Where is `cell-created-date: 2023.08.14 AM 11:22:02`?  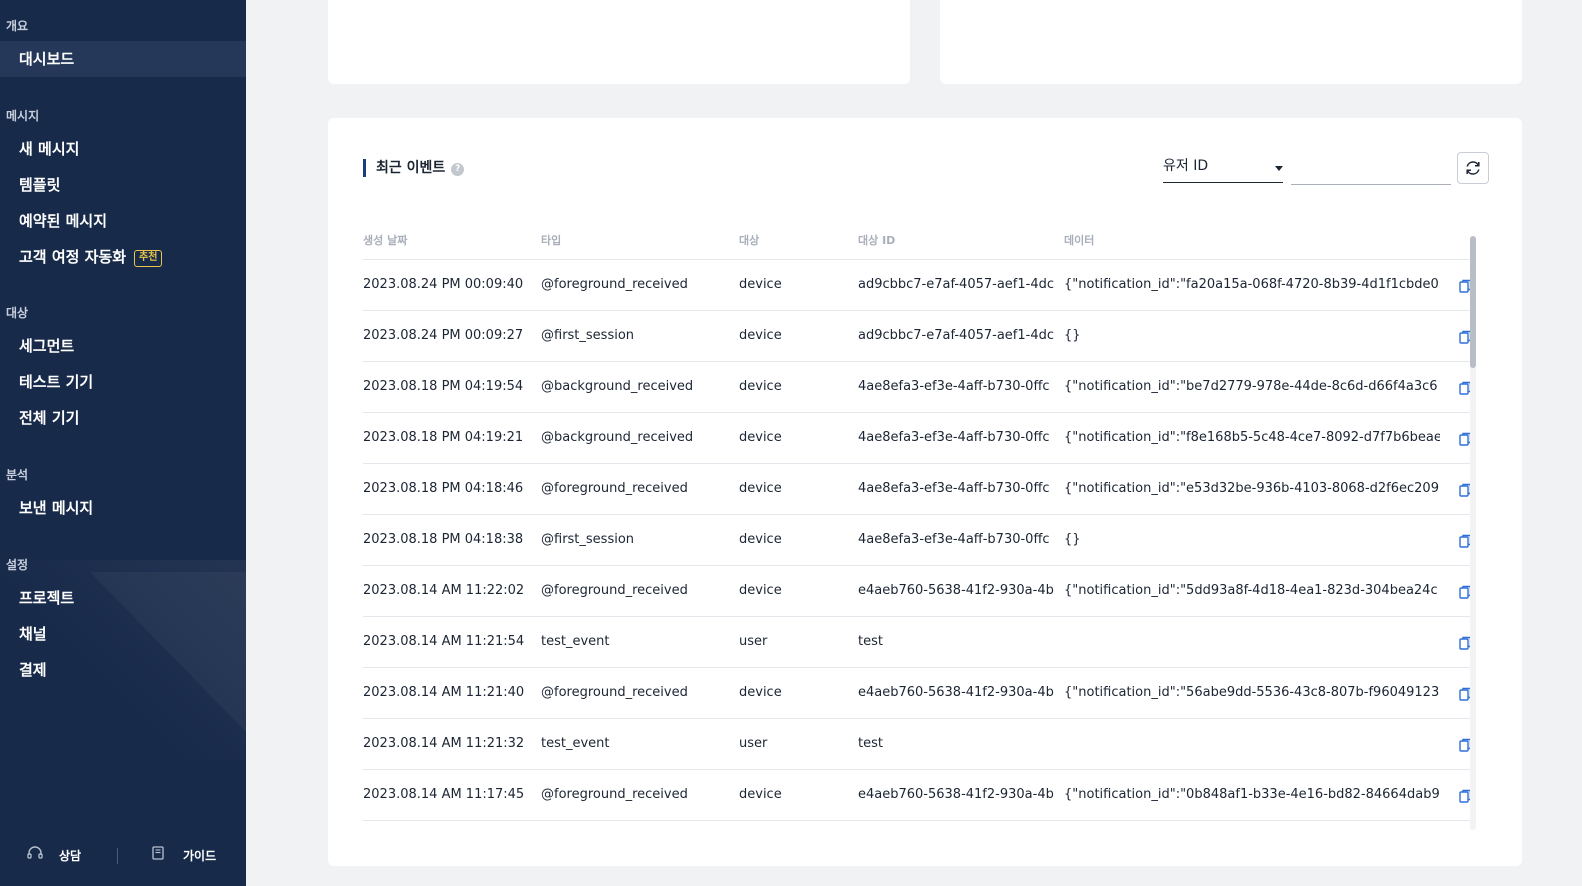 cell-created-date: 2023.08.14 AM 11:22:02 is located at coordinates (444, 590).